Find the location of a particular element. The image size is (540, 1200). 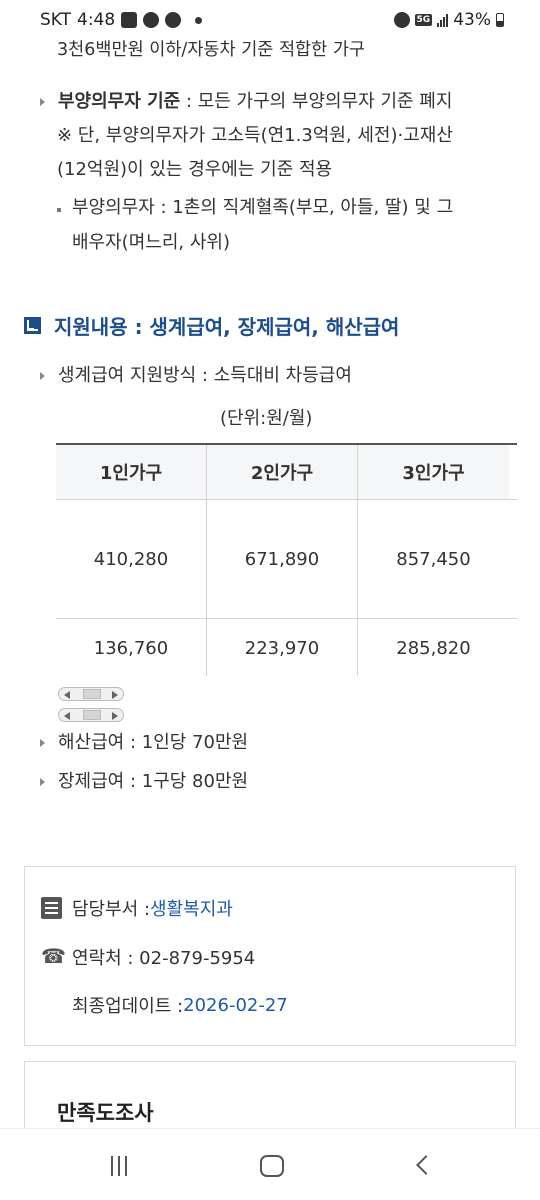

update-row: 최종업데이트 : 2026-02-27 is located at coordinates (180, 1005).